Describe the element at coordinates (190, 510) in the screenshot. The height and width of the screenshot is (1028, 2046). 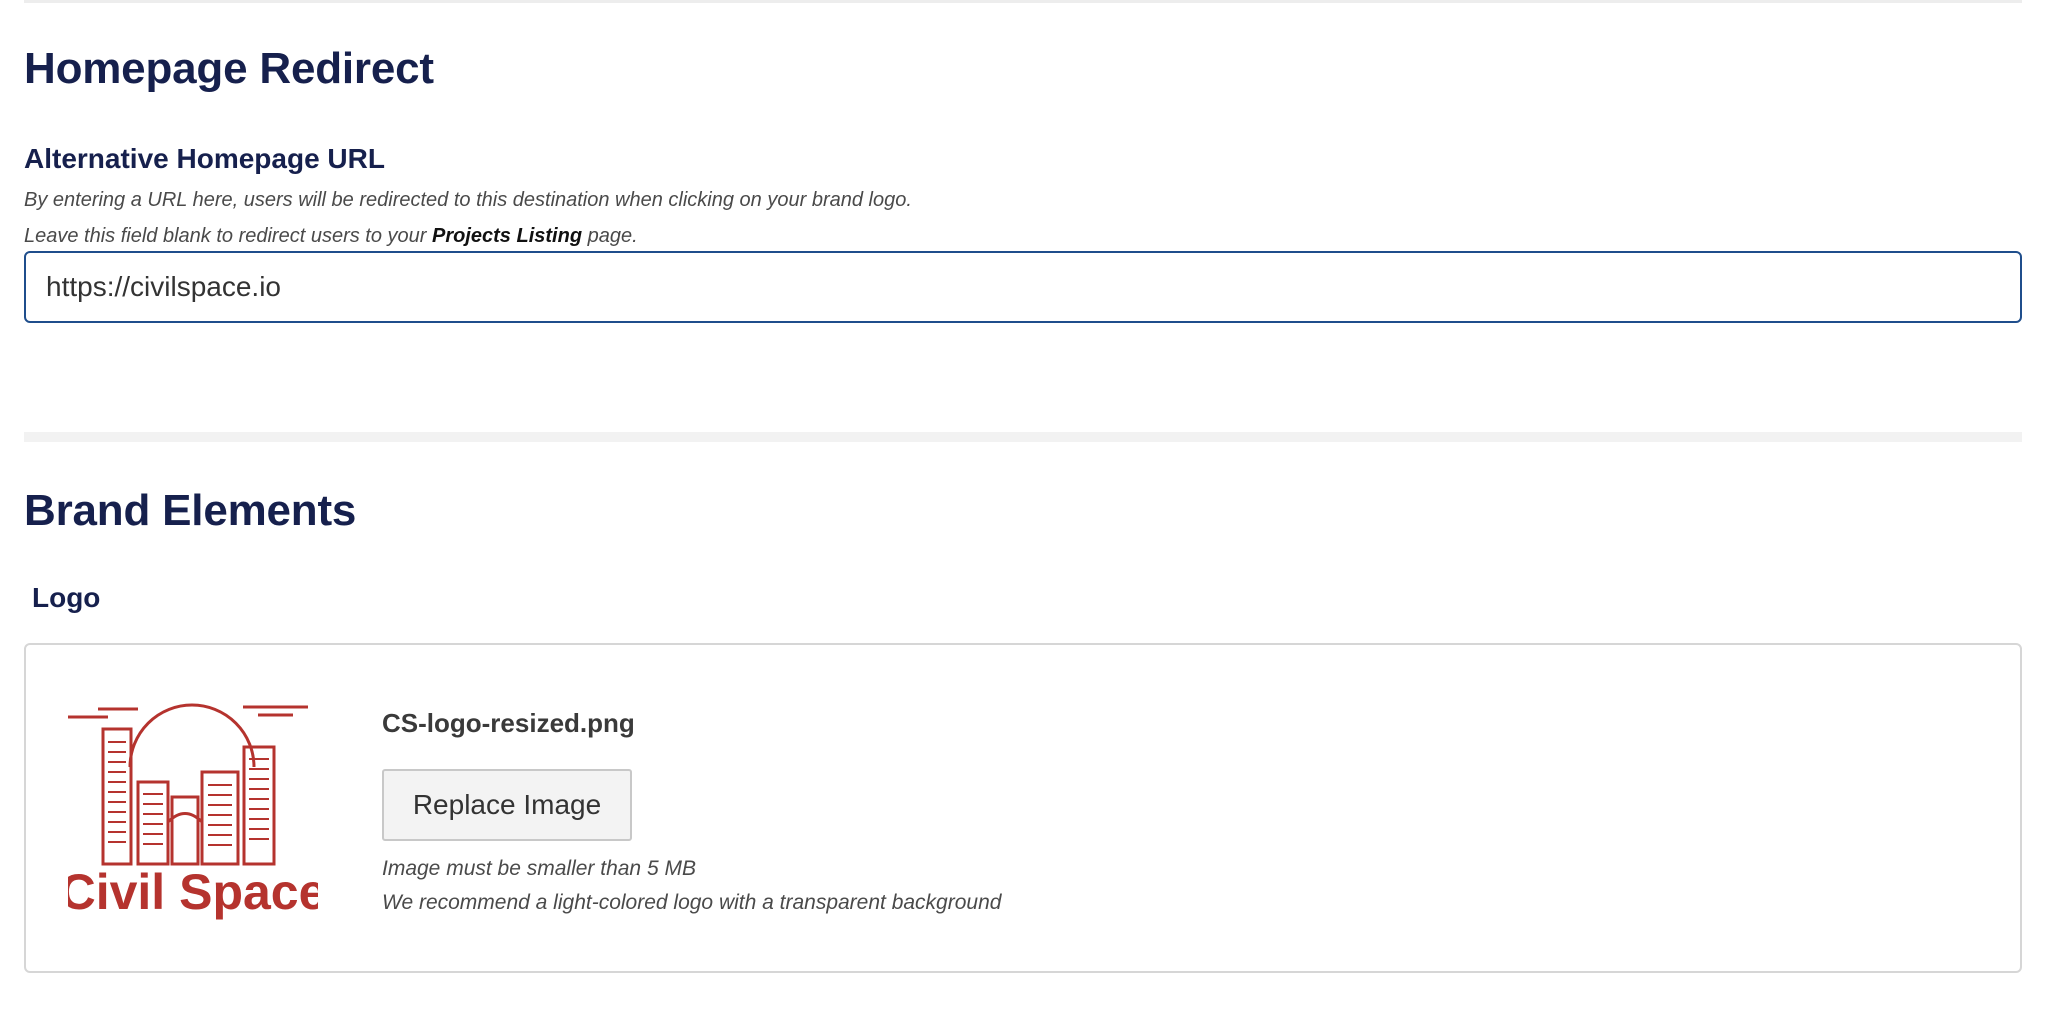
I see `brand-elements-title: Brand Elements` at that location.